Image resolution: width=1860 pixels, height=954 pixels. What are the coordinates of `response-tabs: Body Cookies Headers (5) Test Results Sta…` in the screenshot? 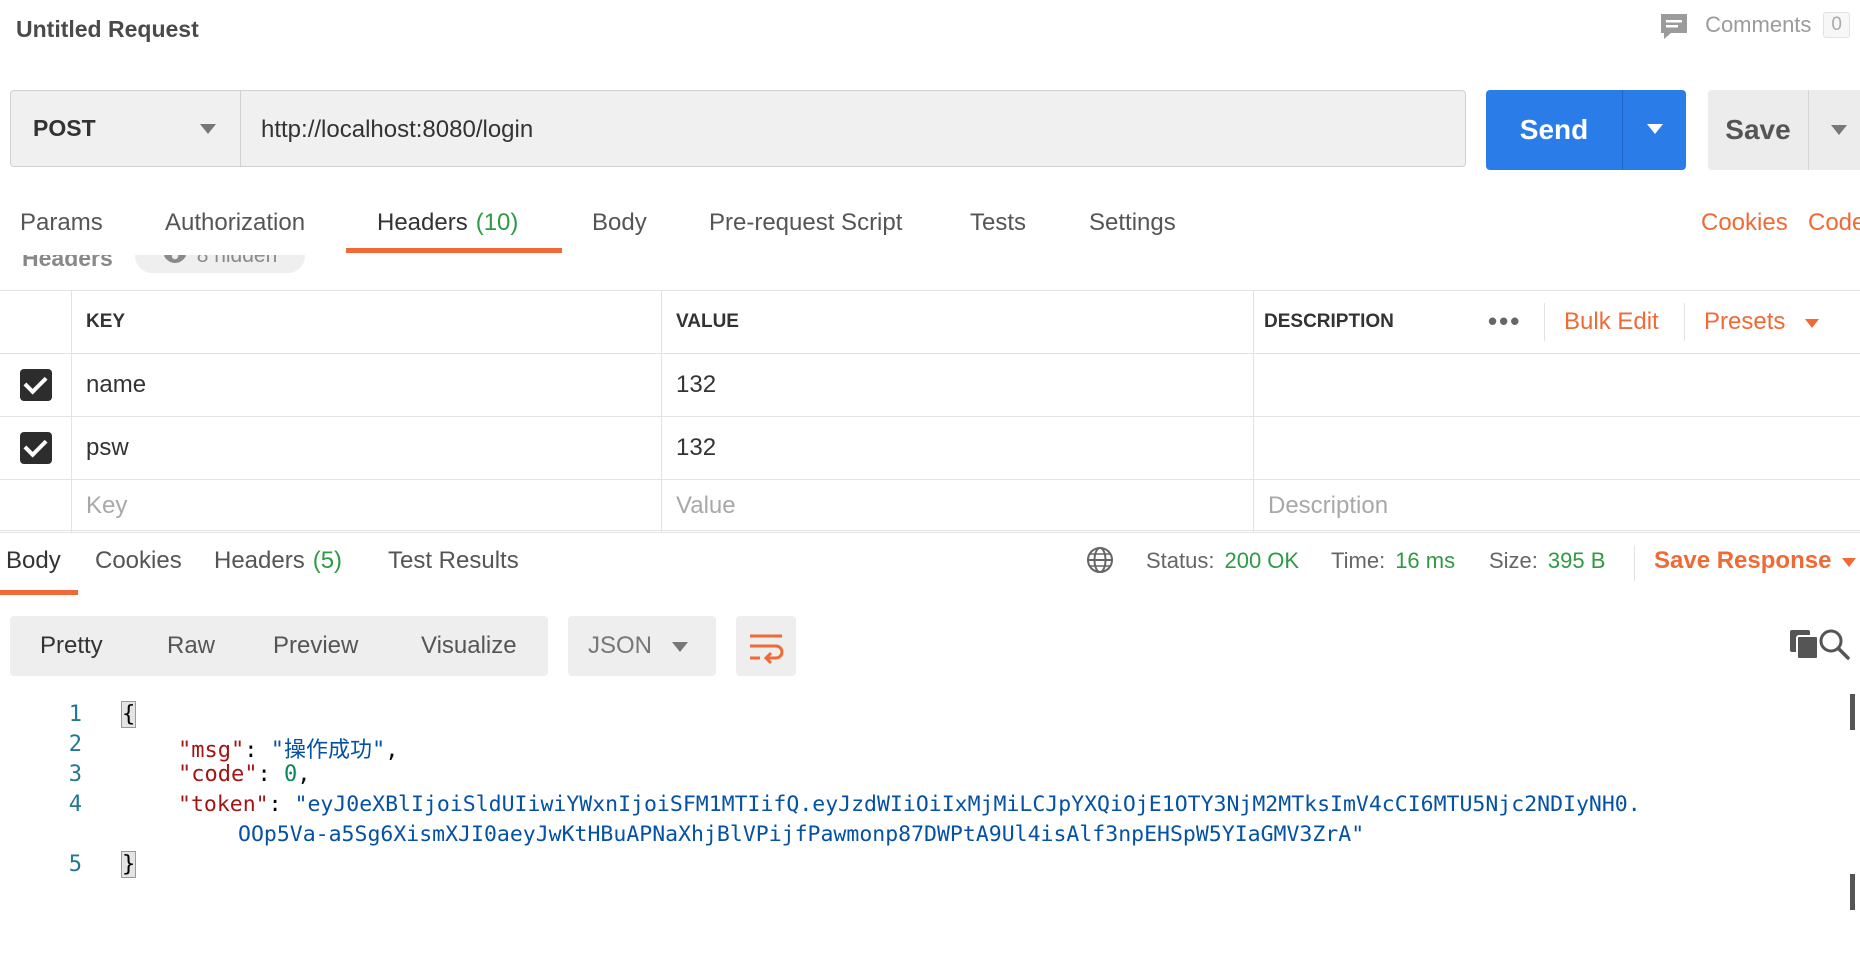 It's located at (930, 561).